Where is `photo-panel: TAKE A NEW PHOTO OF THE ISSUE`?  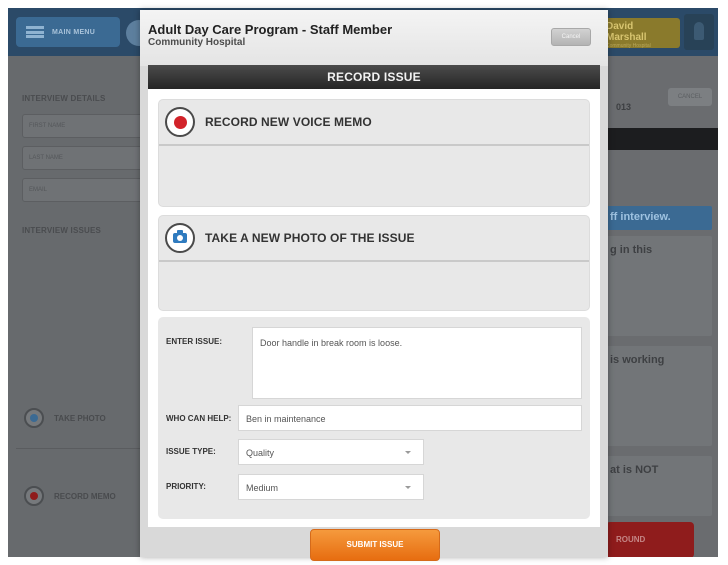
photo-panel: TAKE A NEW PHOTO OF THE ISSUE is located at coordinates (374, 263).